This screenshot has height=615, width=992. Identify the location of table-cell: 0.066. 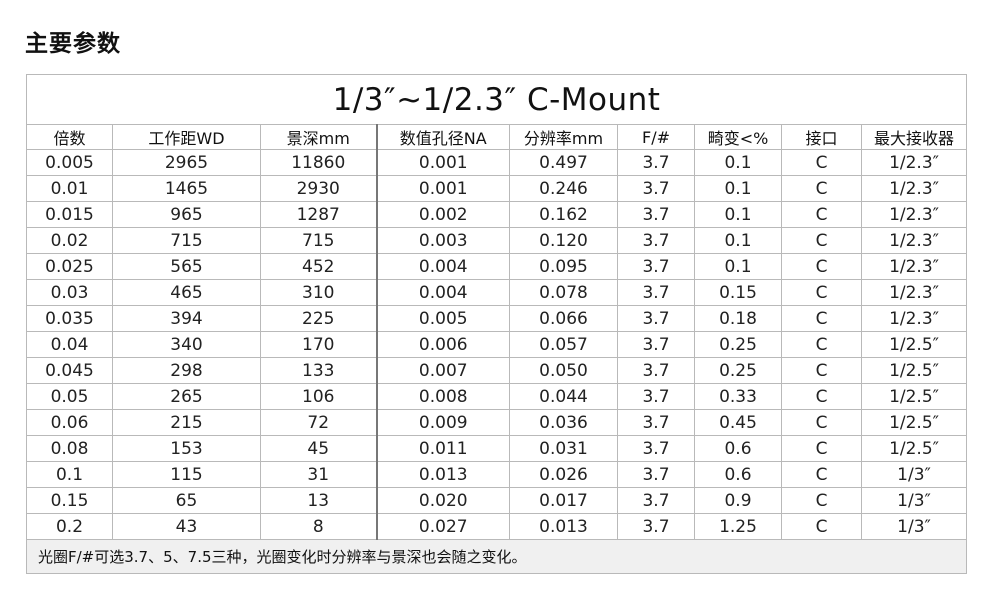
(563, 318).